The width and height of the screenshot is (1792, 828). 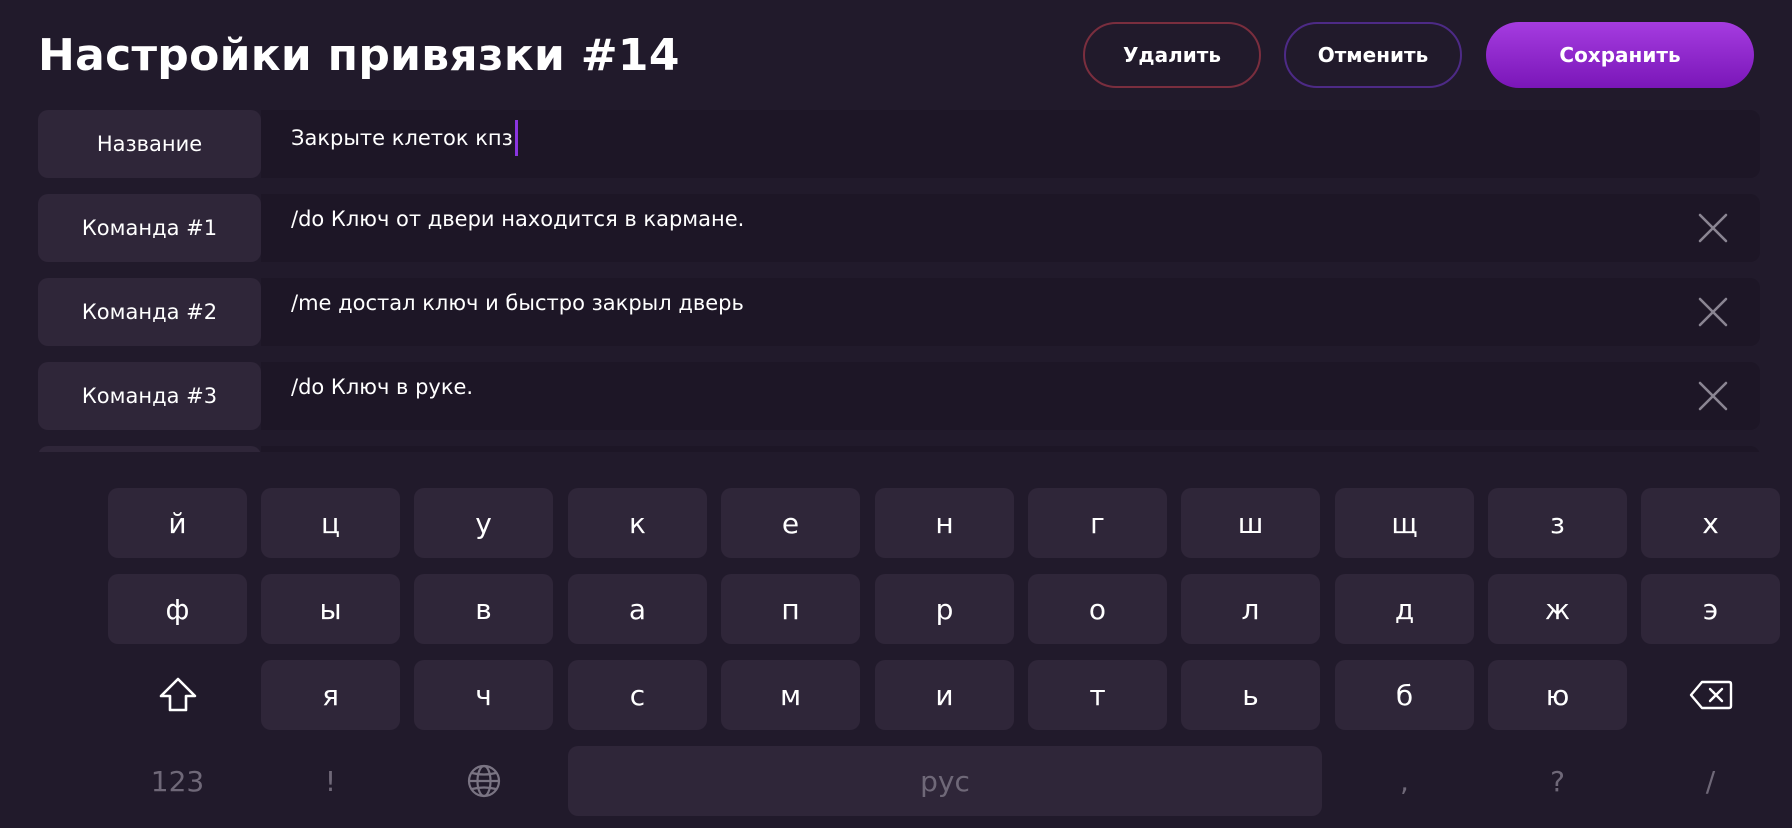 I want to click on key: а, so click(x=637, y=609).